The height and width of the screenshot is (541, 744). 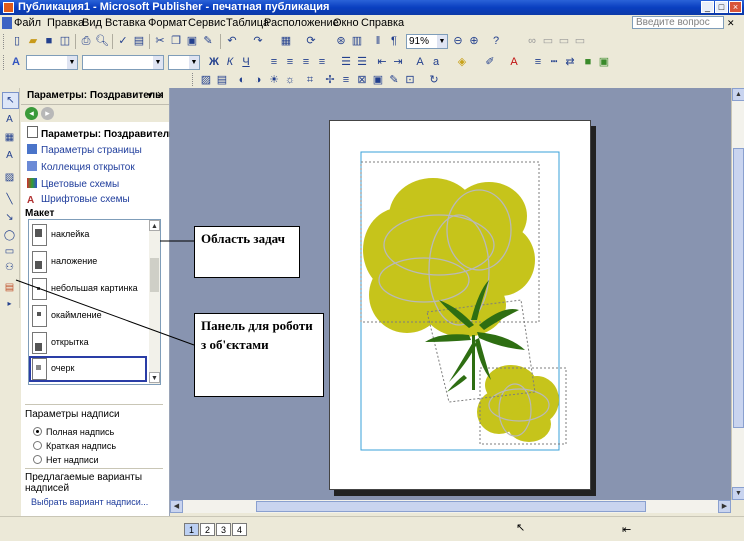 What do you see at coordinates (105, 293) in the screenshot?
I see `callout-lines` at bounding box center [105, 293].